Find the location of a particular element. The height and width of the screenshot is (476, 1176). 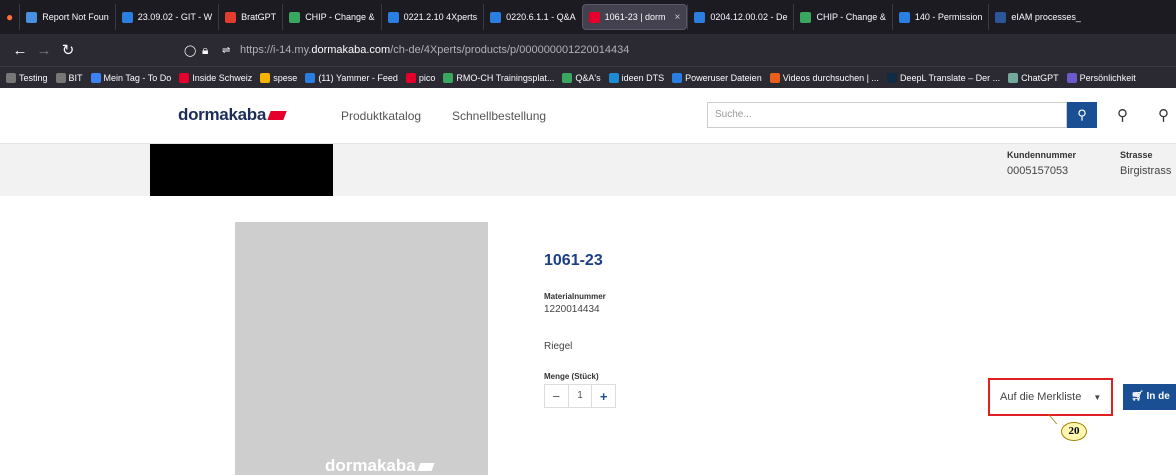

browser-tab: 1061-23 | dorm × is located at coordinates (634, 17).